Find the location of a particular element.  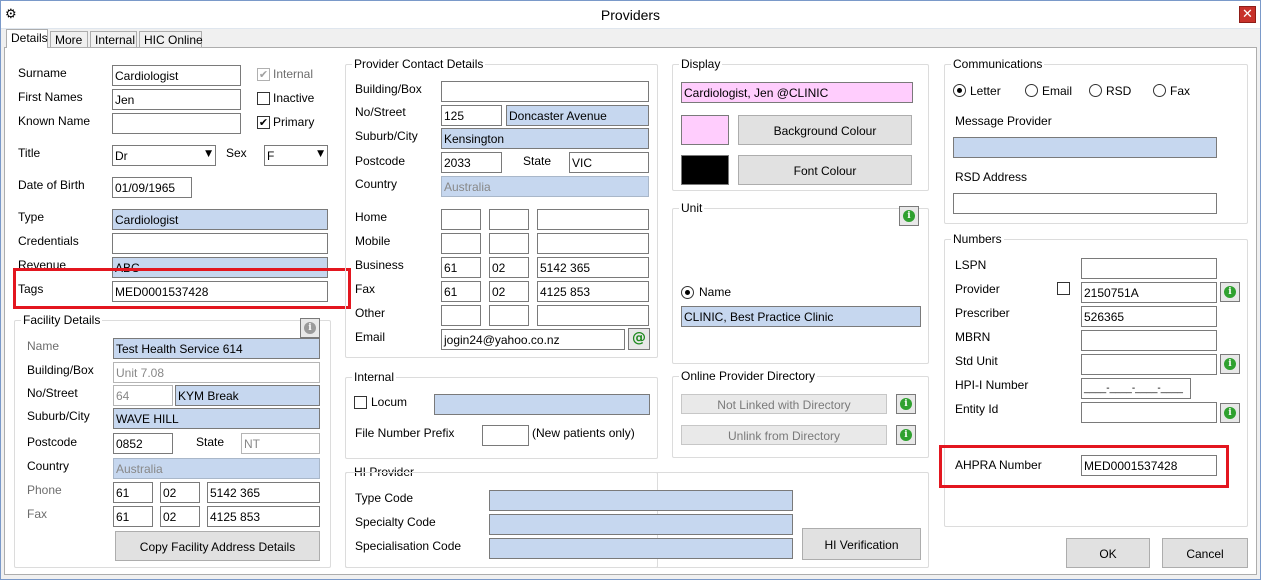

contact-postcode-label: Postcode is located at coordinates (380, 161).